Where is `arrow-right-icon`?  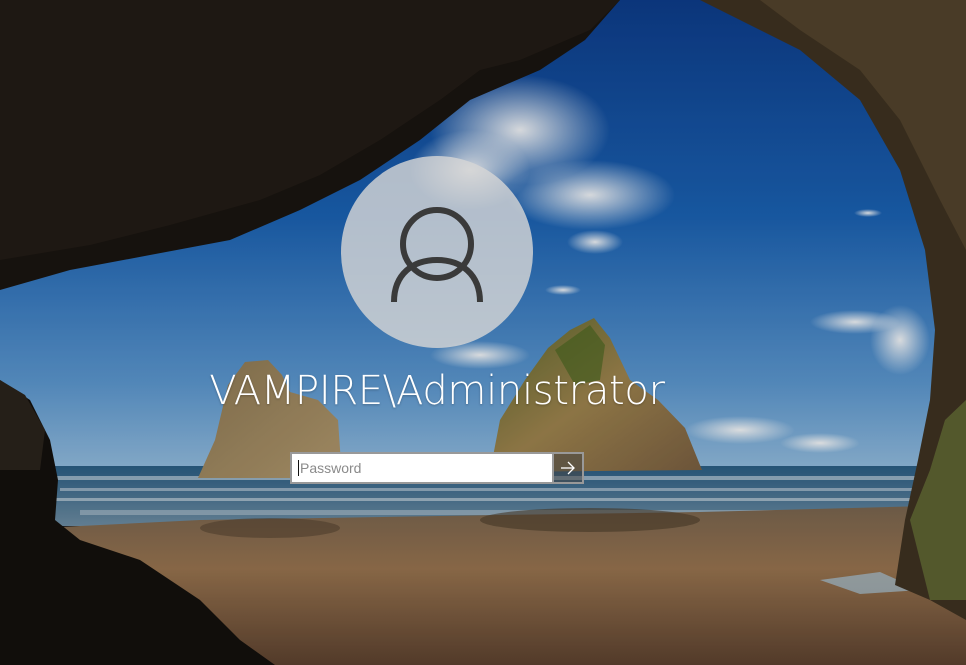
arrow-right-icon is located at coordinates (568, 468).